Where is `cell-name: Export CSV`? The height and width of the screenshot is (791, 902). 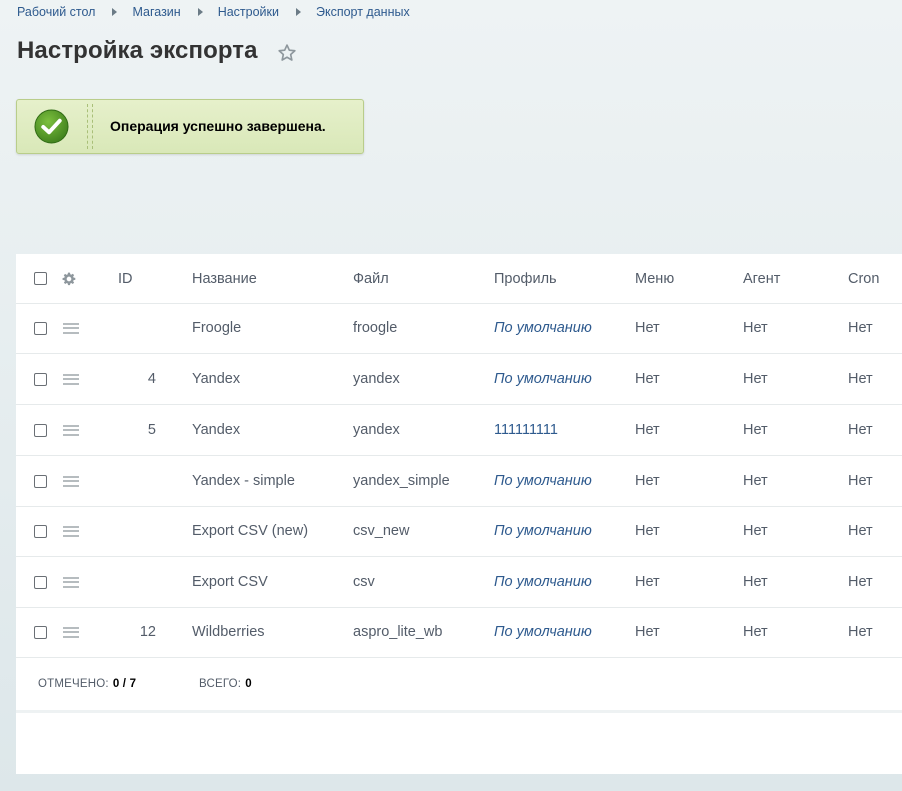 cell-name: Export CSV is located at coordinates (230, 582).